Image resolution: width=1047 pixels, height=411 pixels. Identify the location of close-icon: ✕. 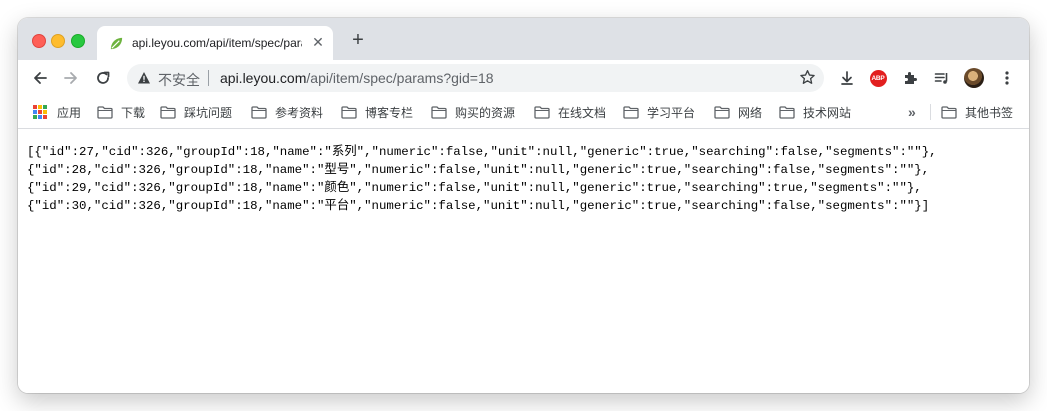
(318, 42).